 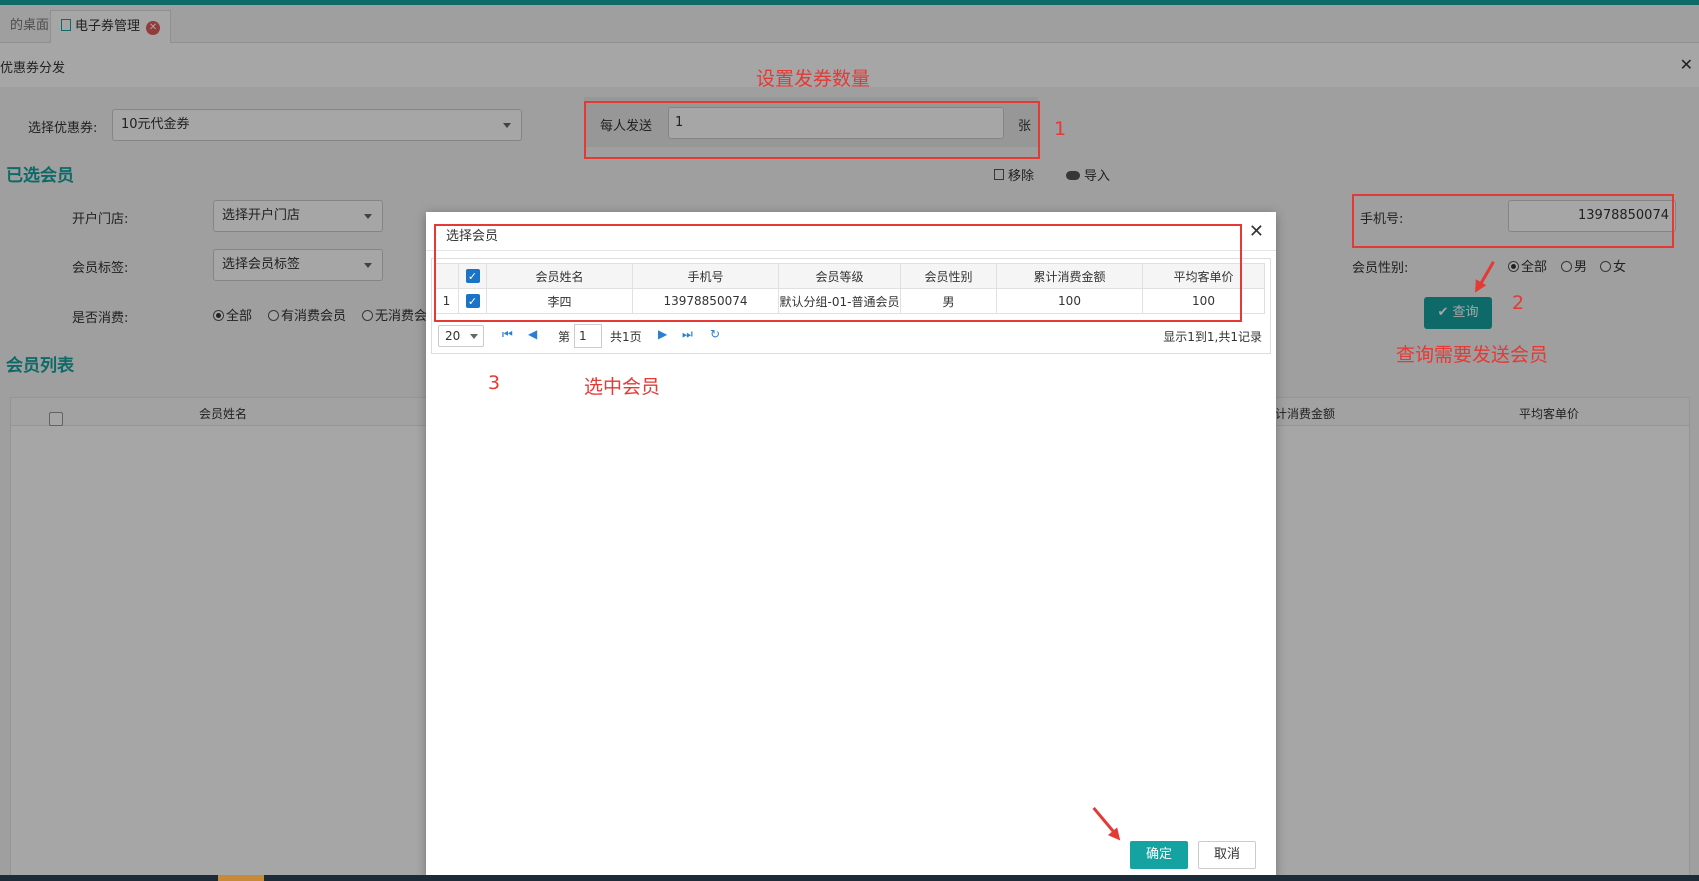 I want to click on annotation-number-2: 2, so click(x=1518, y=303).